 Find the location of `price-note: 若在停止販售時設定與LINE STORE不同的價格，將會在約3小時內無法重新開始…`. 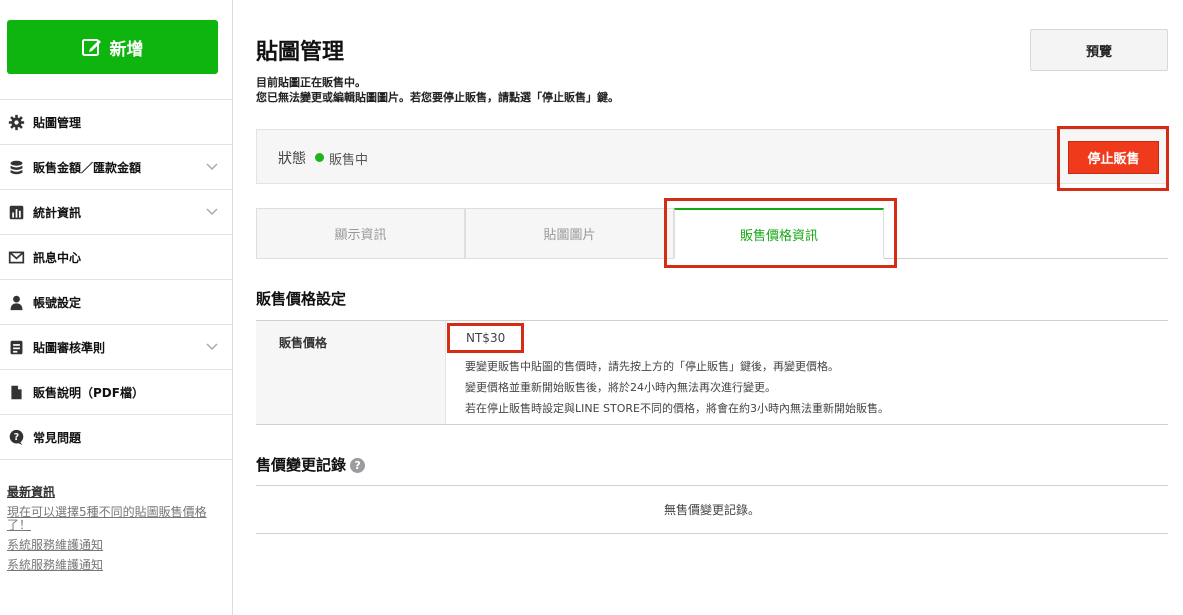

price-note: 若在停止販售時設定與LINE STORE不同的價格，將會在約3小時內無法重新開始… is located at coordinates (677, 408).